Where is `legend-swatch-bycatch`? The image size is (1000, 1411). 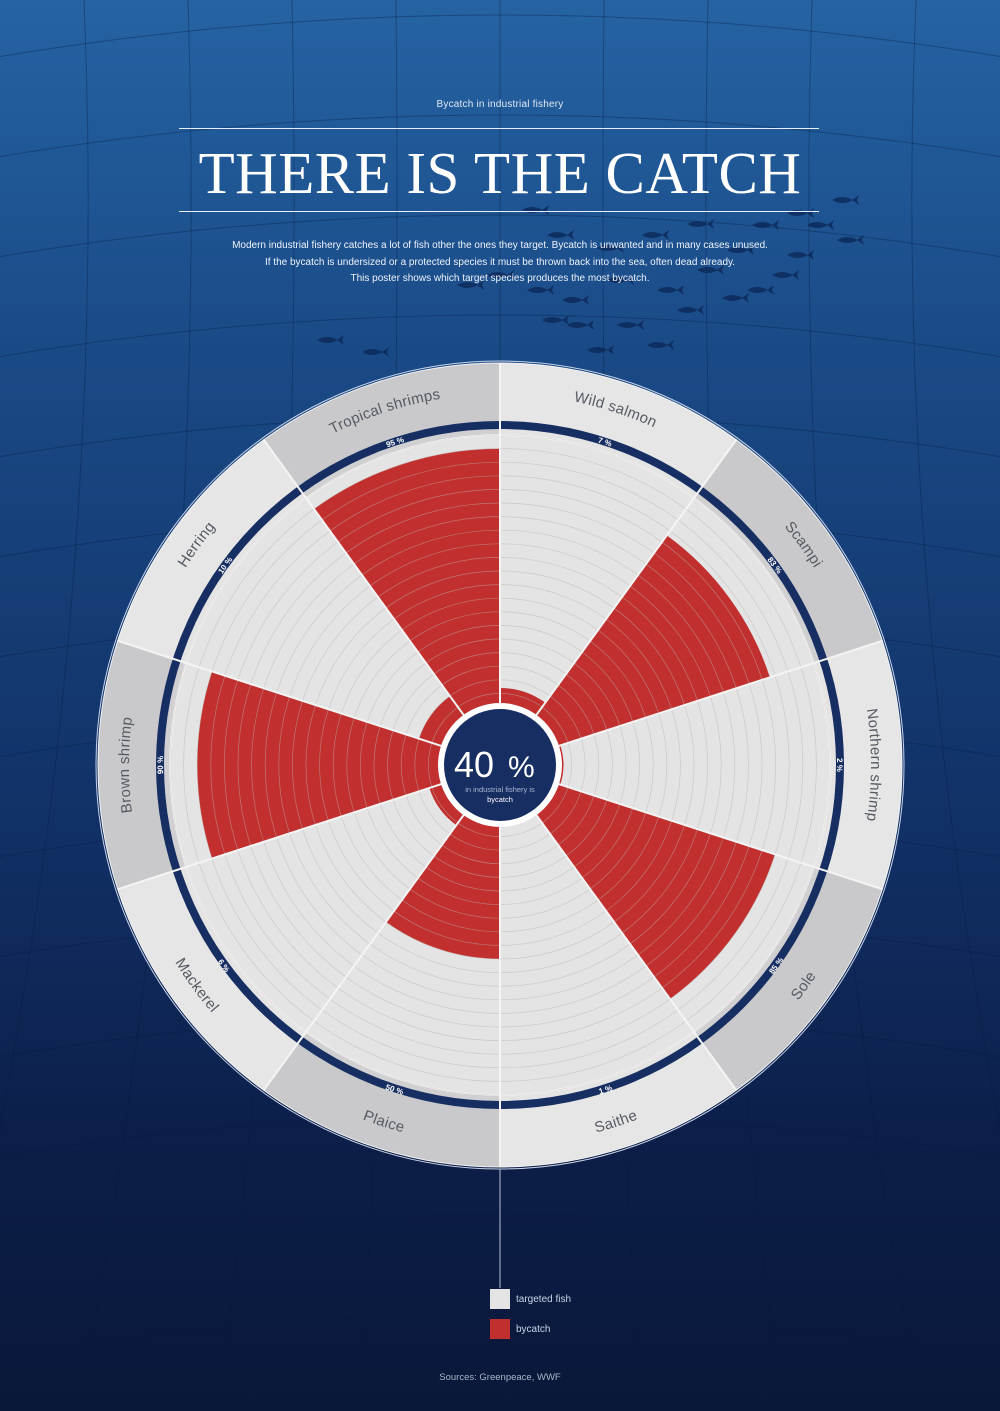
legend-swatch-bycatch is located at coordinates (500, 1329).